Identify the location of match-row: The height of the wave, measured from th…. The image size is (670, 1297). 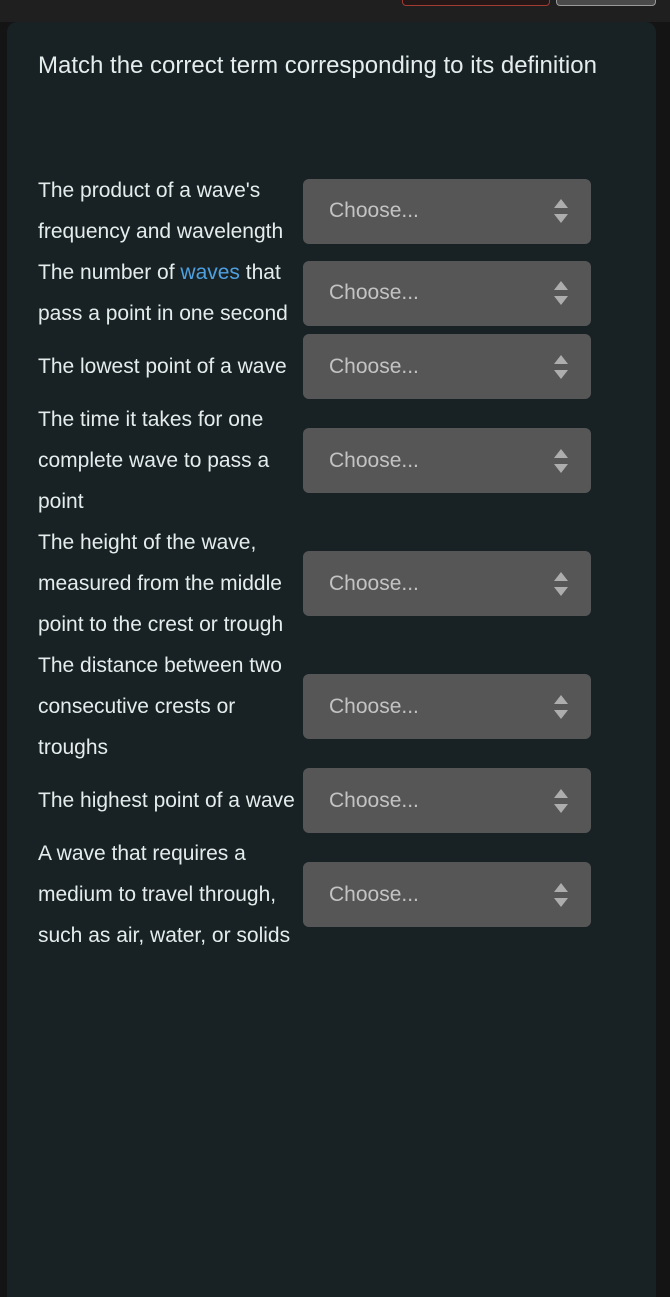
(331, 583).